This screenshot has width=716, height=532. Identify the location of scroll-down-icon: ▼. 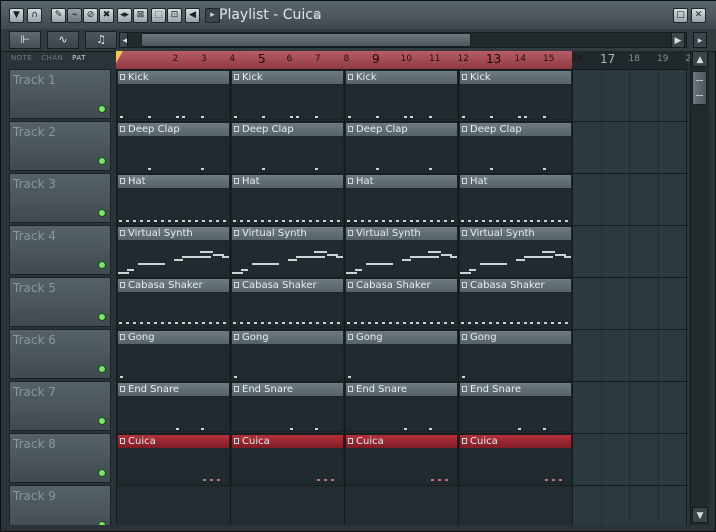
(700, 515).